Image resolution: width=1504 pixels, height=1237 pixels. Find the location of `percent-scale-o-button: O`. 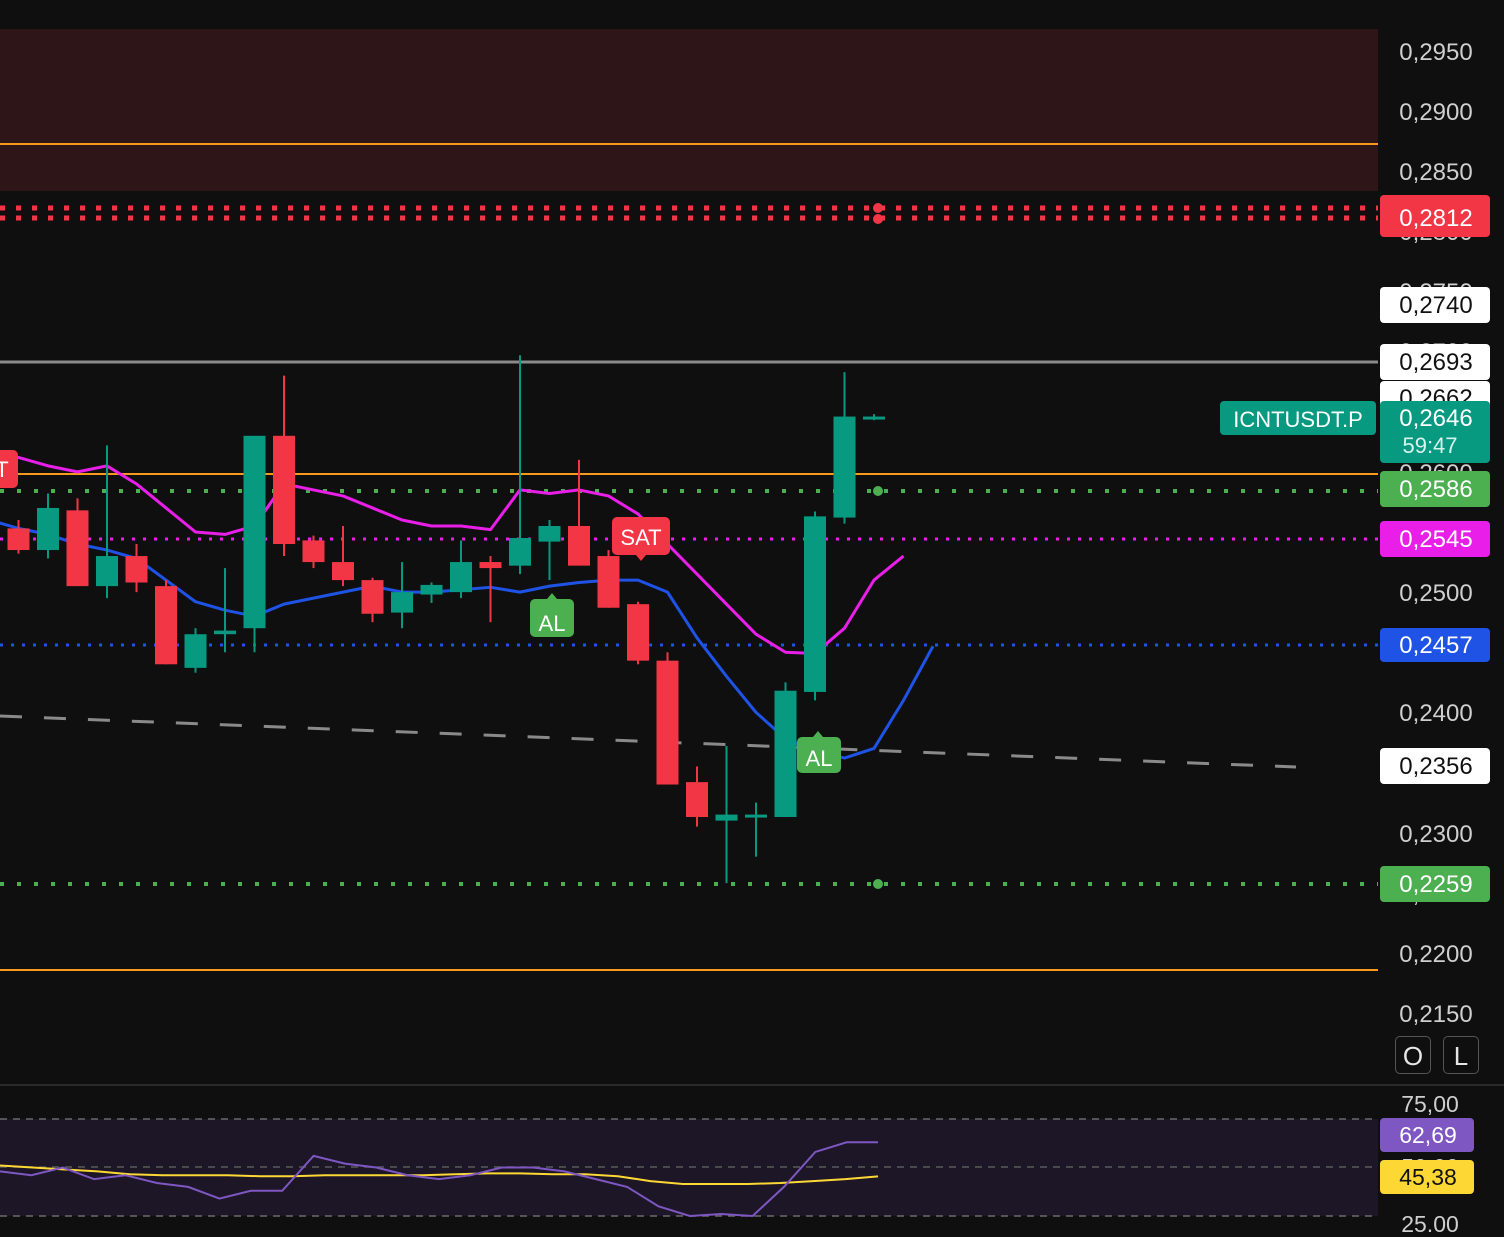

percent-scale-o-button: O is located at coordinates (1413, 1055).